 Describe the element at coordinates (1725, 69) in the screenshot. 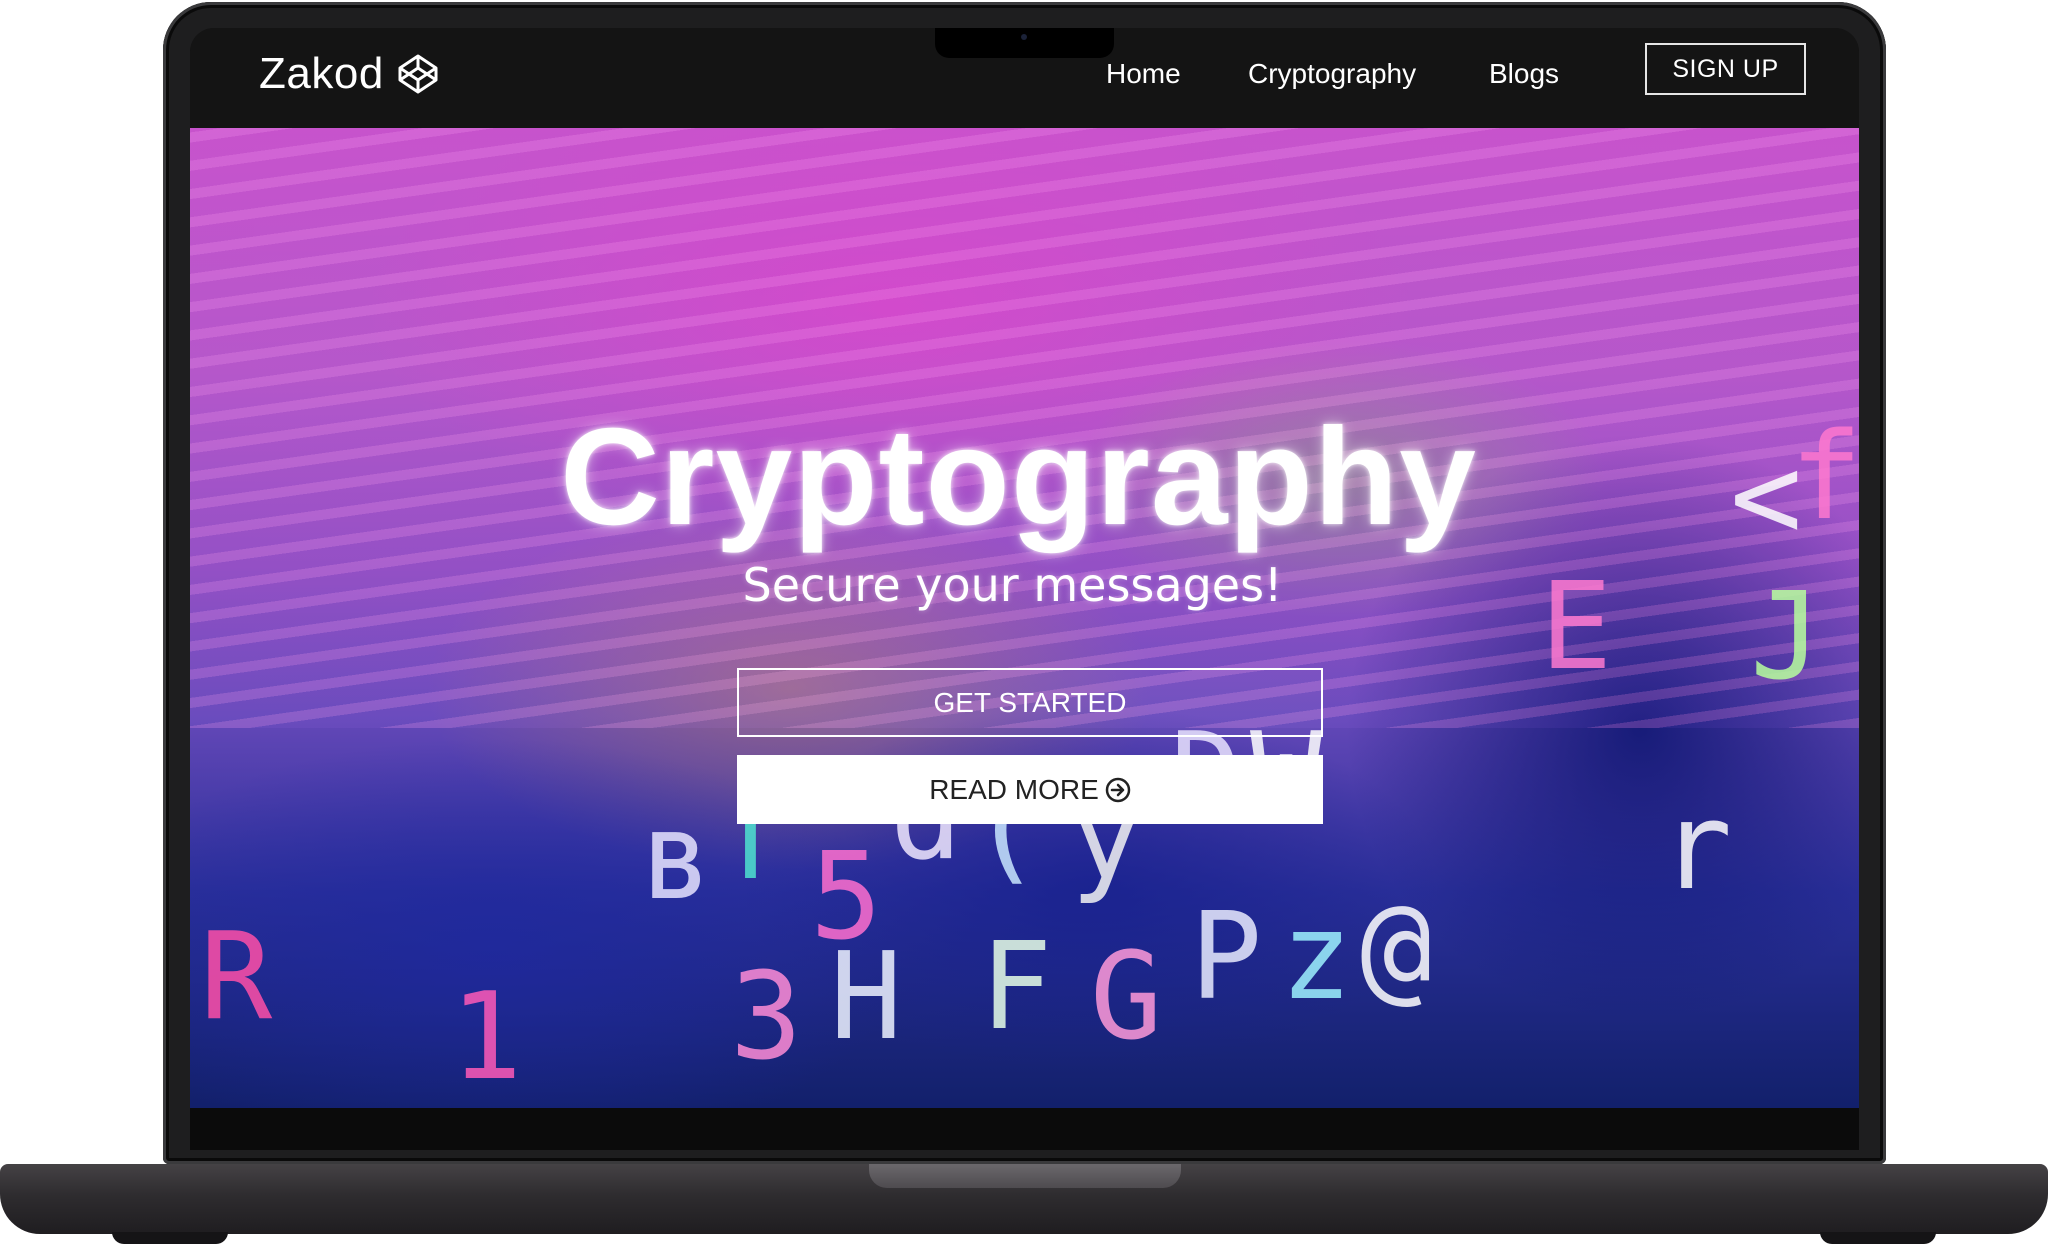

I see `sign-up-button: SIGN UP` at that location.